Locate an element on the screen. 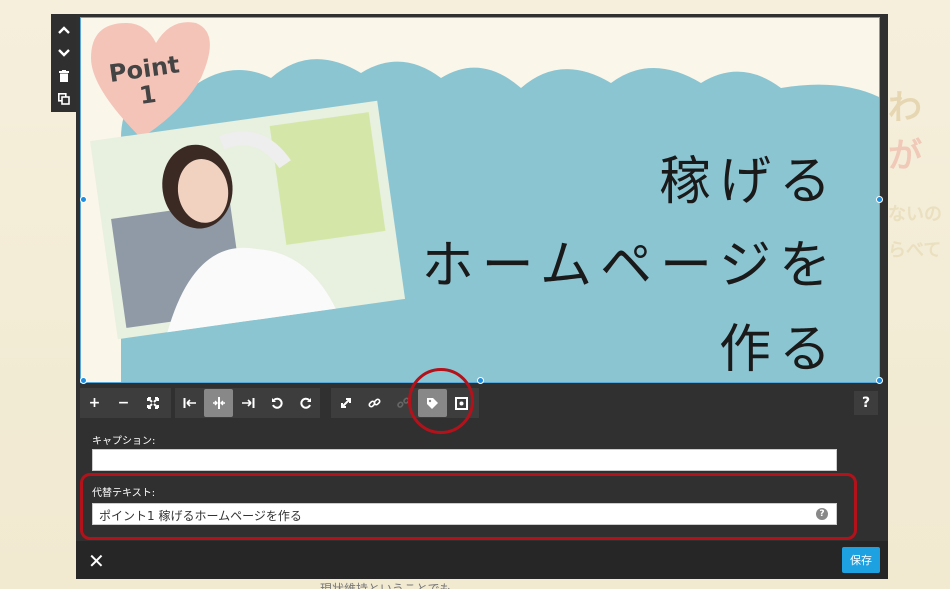  align-right-icon is located at coordinates (247, 403).